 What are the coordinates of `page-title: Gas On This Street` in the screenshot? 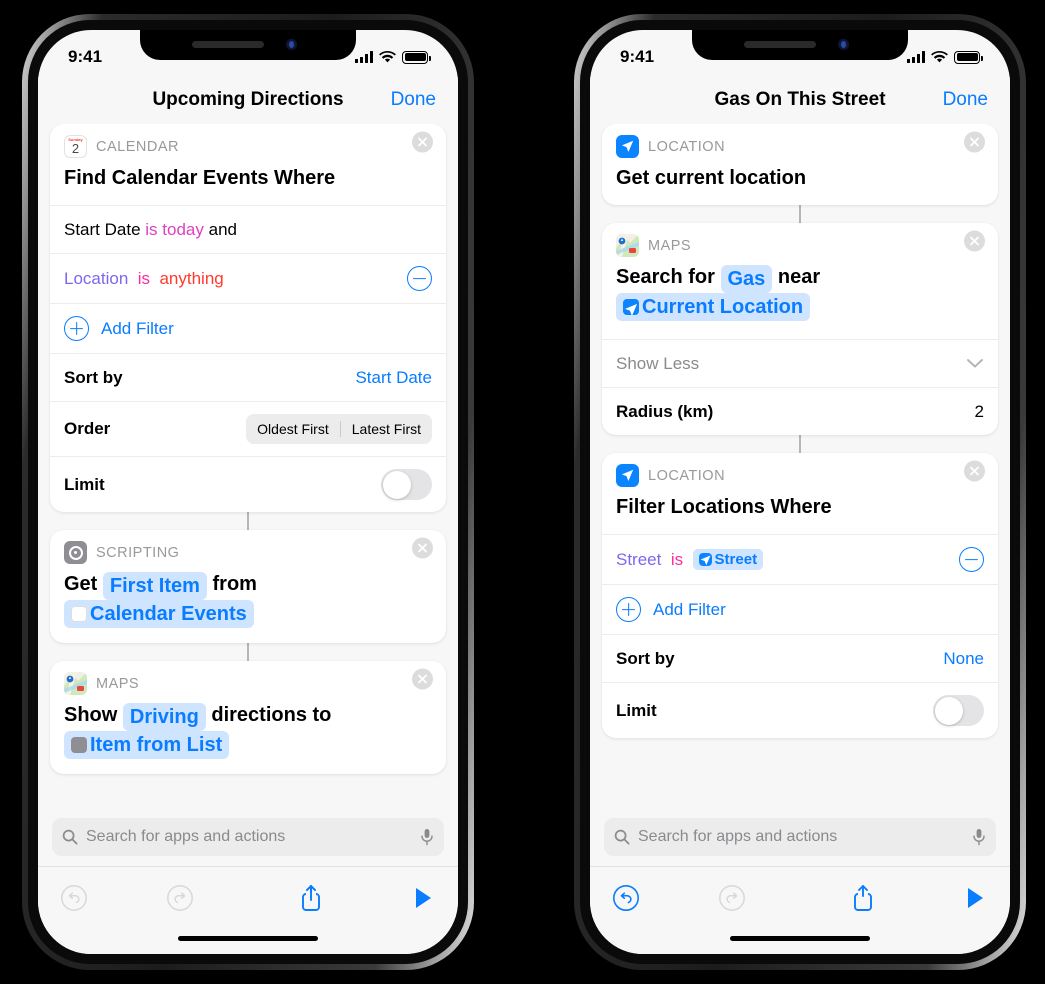 It's located at (800, 99).